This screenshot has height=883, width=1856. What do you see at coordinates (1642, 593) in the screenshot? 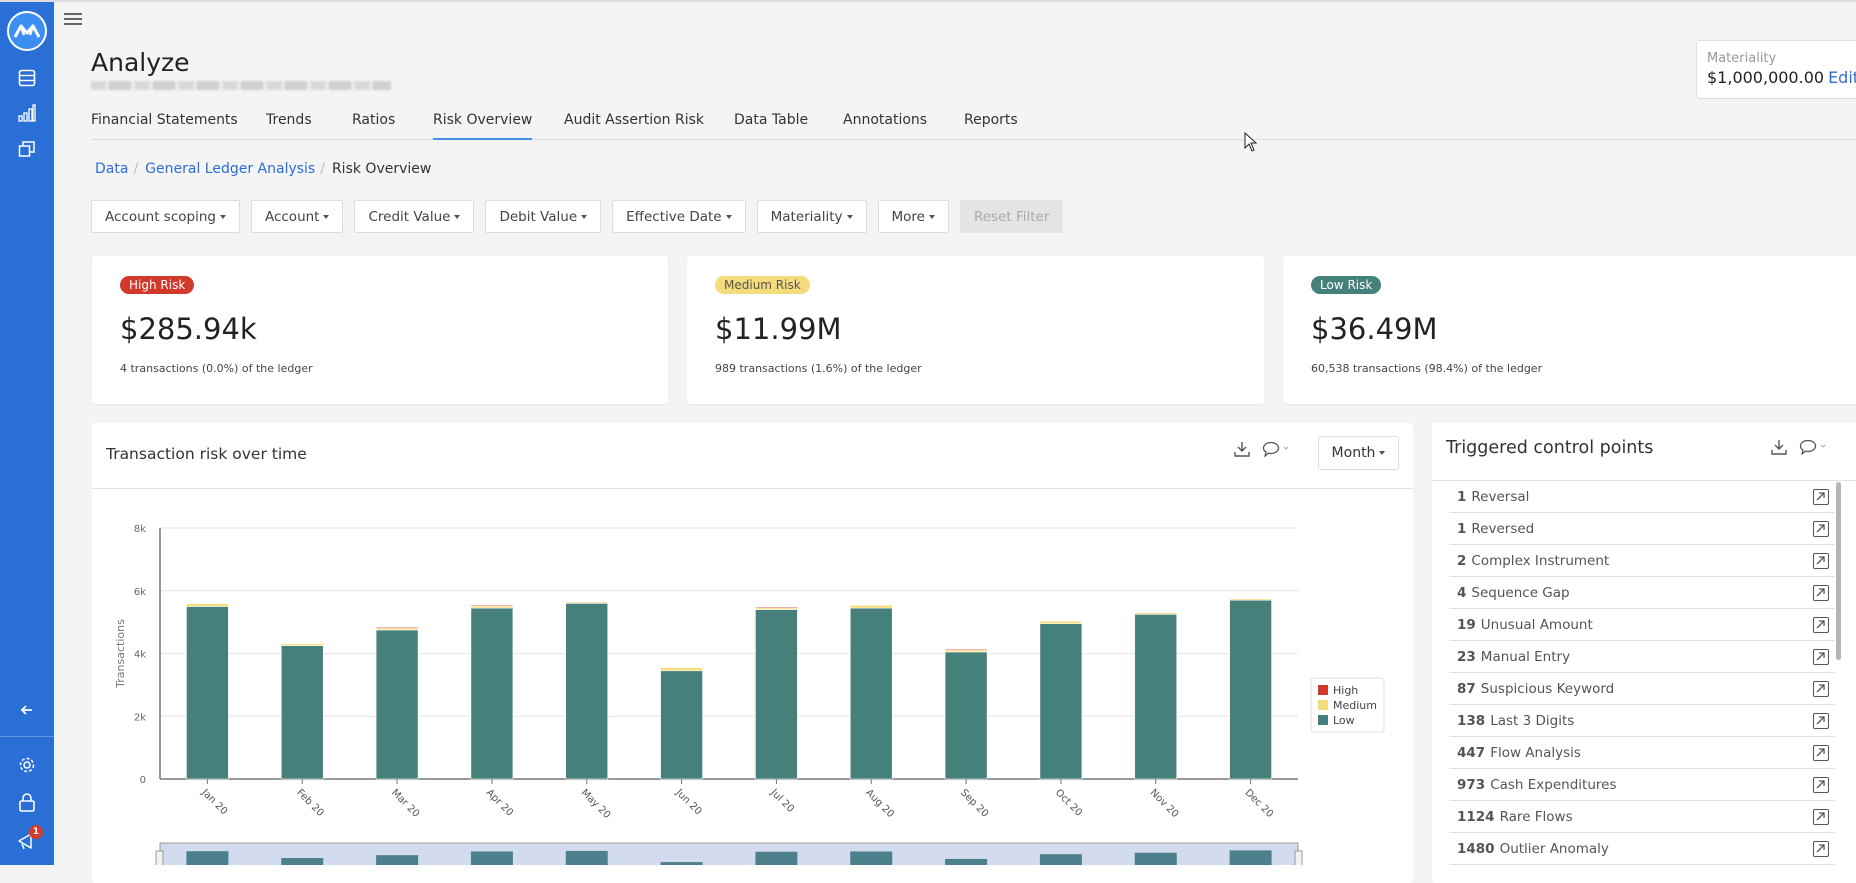
I see `control-point-row: 4 Sequence Gap` at bounding box center [1642, 593].